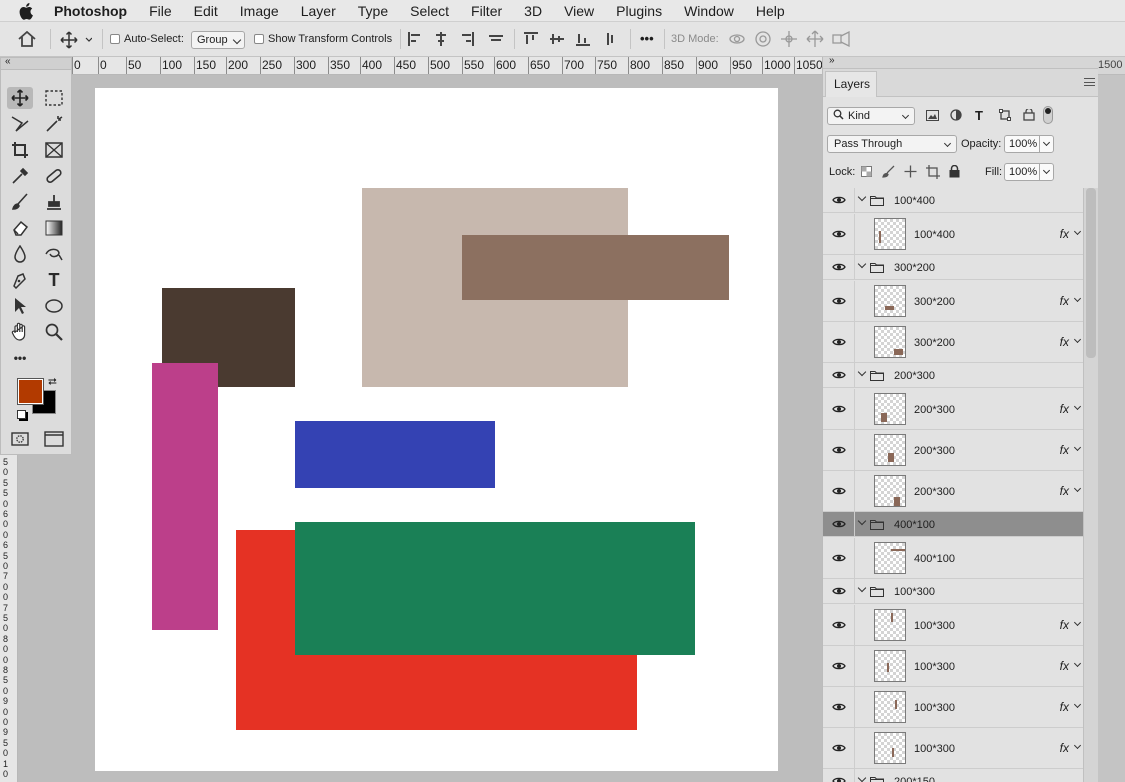 The image size is (1125, 782). I want to click on screen-mode-icon, so click(54, 439).